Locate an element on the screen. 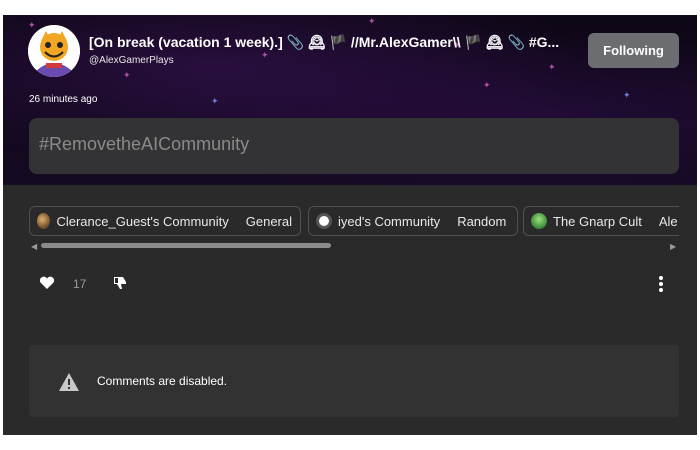 The width and height of the screenshot is (700, 450). community-chip-clerance: Clerance_Guest's Community General is located at coordinates (165, 221).